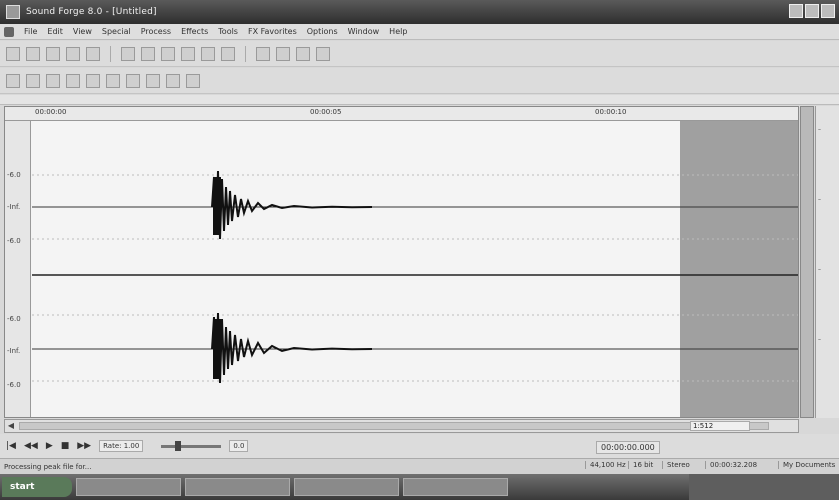 This screenshot has width=839, height=500. I want to click on menu-edit: Edit, so click(55, 31).